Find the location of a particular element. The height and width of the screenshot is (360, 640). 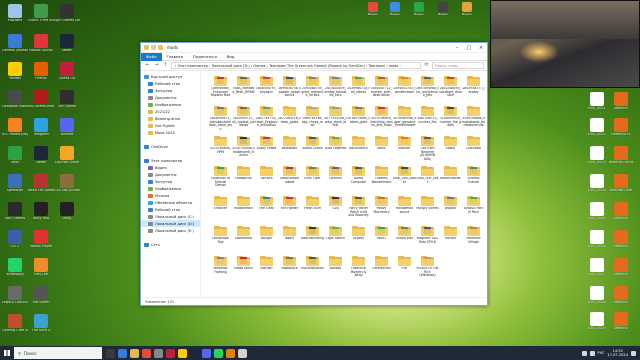

folder-item: Objective Markers & Wrap is located at coordinates (358, 269).